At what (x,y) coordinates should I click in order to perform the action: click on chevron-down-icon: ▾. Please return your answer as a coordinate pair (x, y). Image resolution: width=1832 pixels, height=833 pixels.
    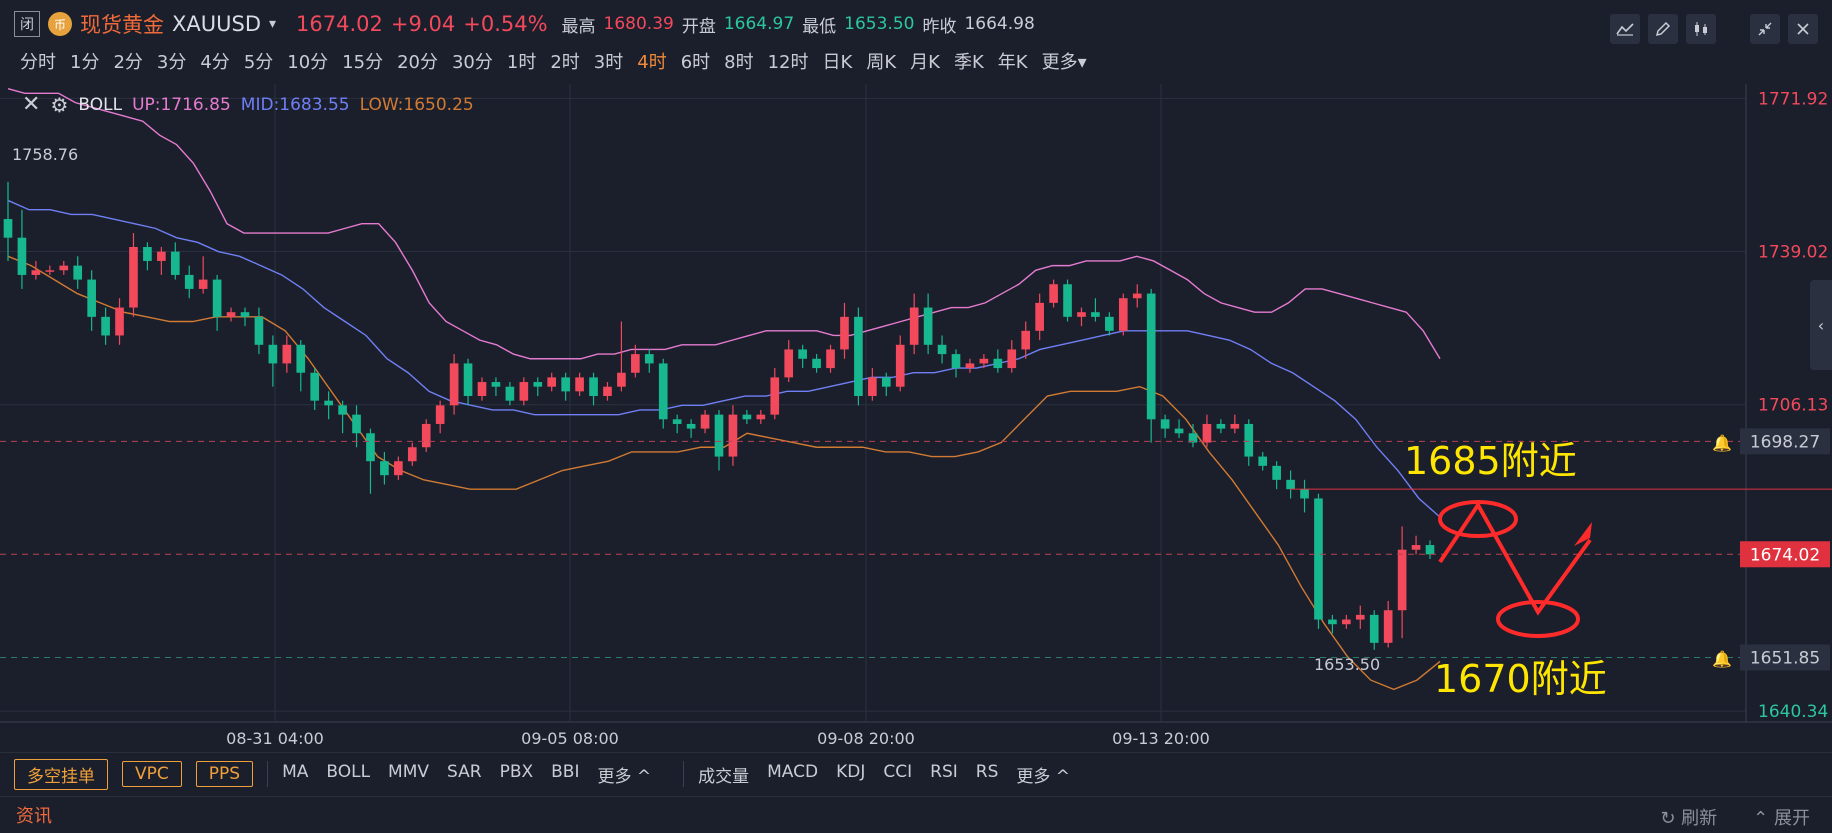
    Looking at the image, I should click on (272, 24).